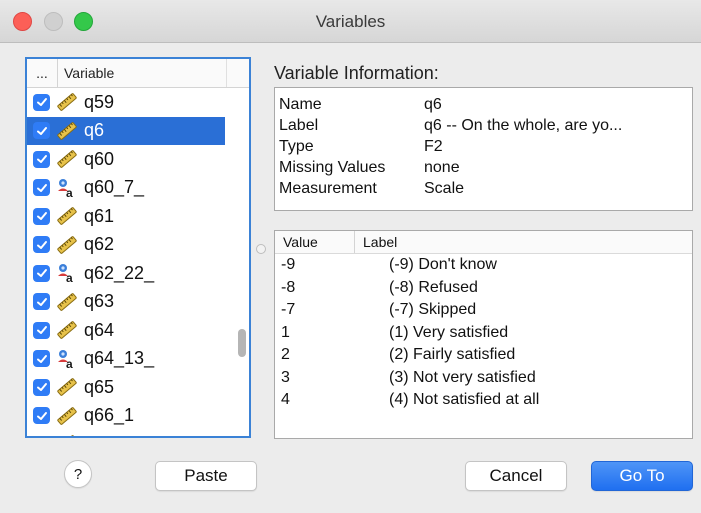 The image size is (701, 513). I want to click on value-column-header: Value, so click(315, 242).